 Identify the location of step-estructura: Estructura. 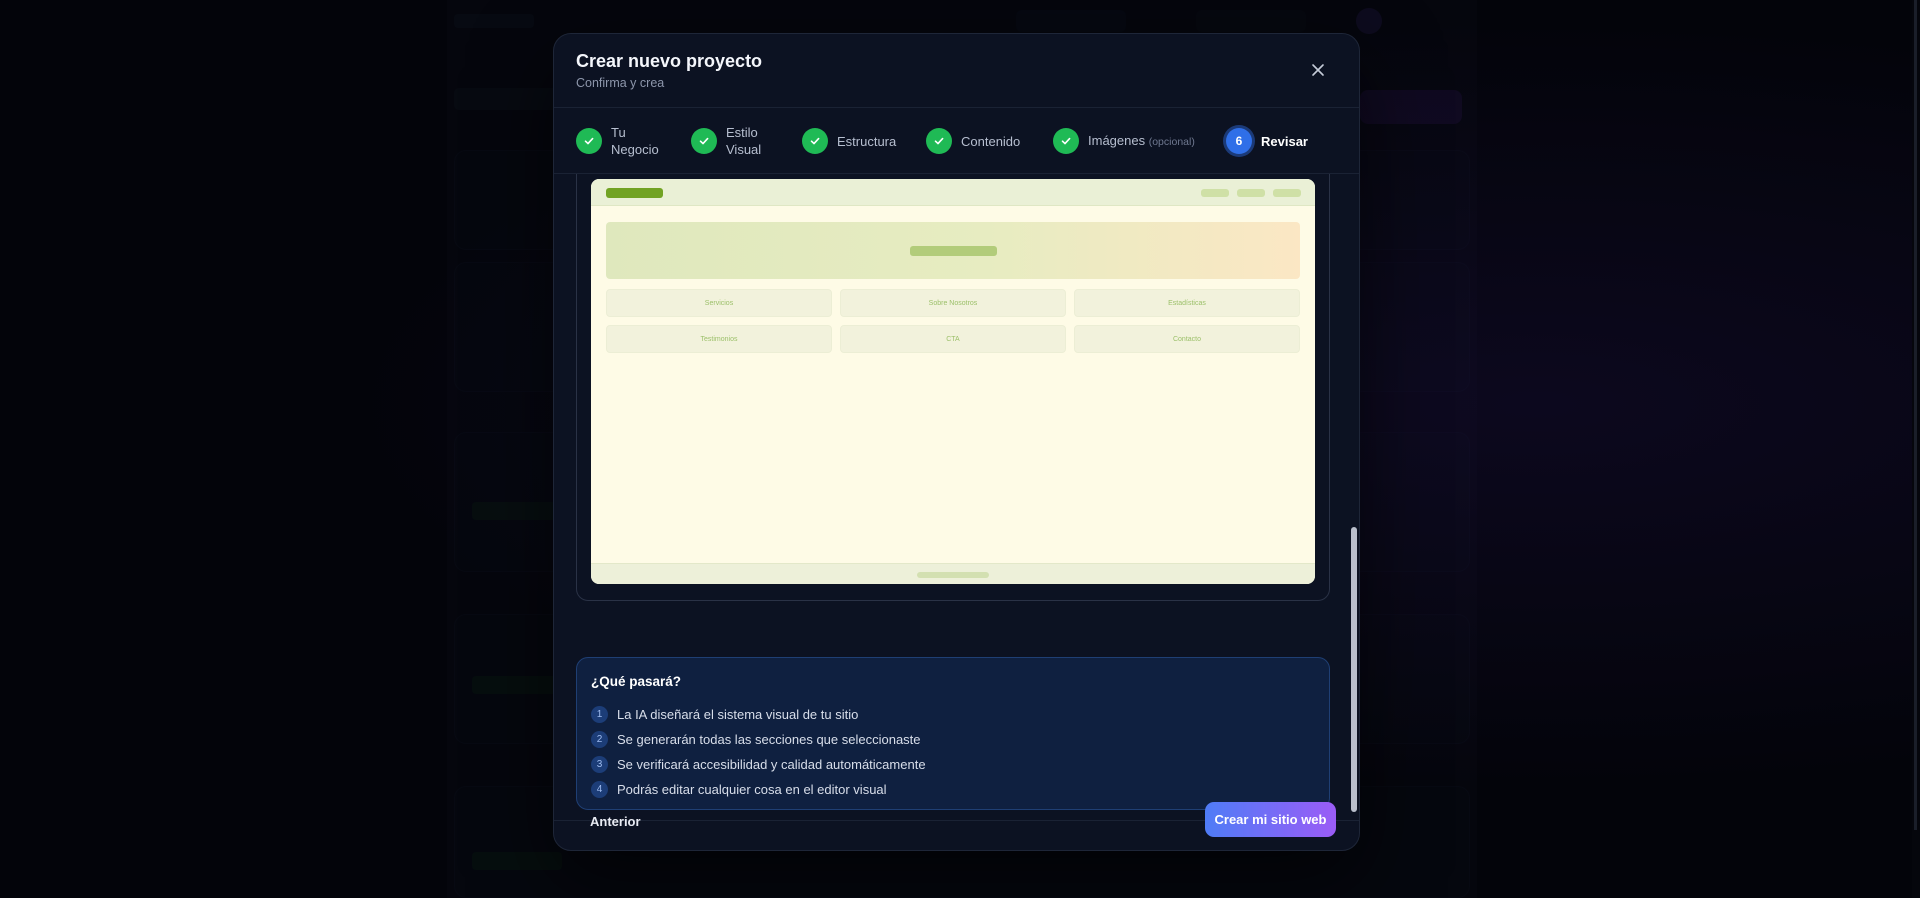
(849, 141).